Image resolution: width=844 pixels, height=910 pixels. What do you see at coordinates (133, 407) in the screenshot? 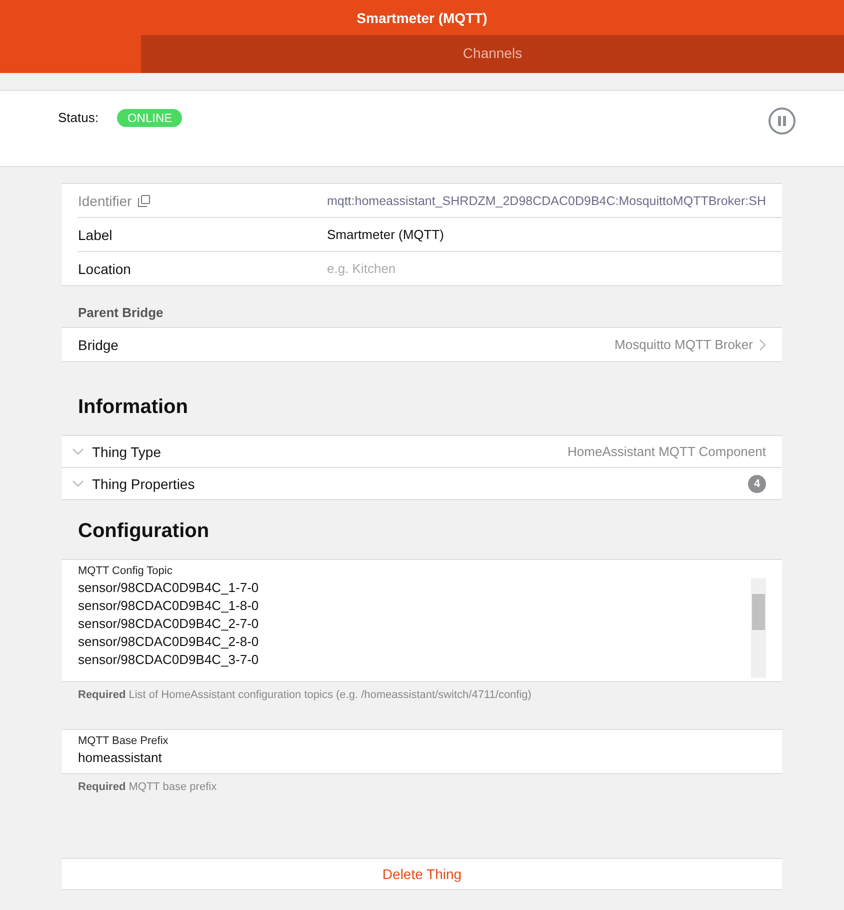
I see `section-heading: Information` at bounding box center [133, 407].